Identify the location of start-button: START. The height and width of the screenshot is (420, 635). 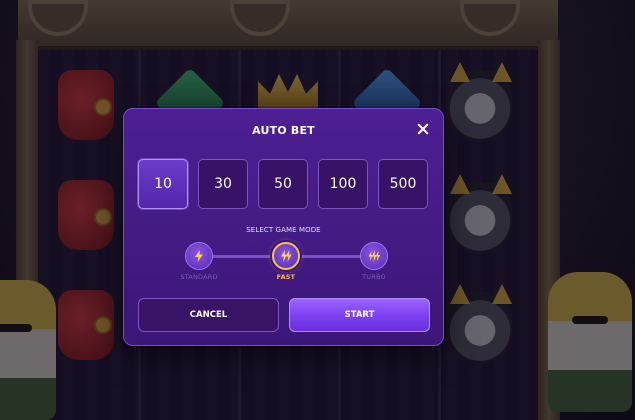
(359, 315).